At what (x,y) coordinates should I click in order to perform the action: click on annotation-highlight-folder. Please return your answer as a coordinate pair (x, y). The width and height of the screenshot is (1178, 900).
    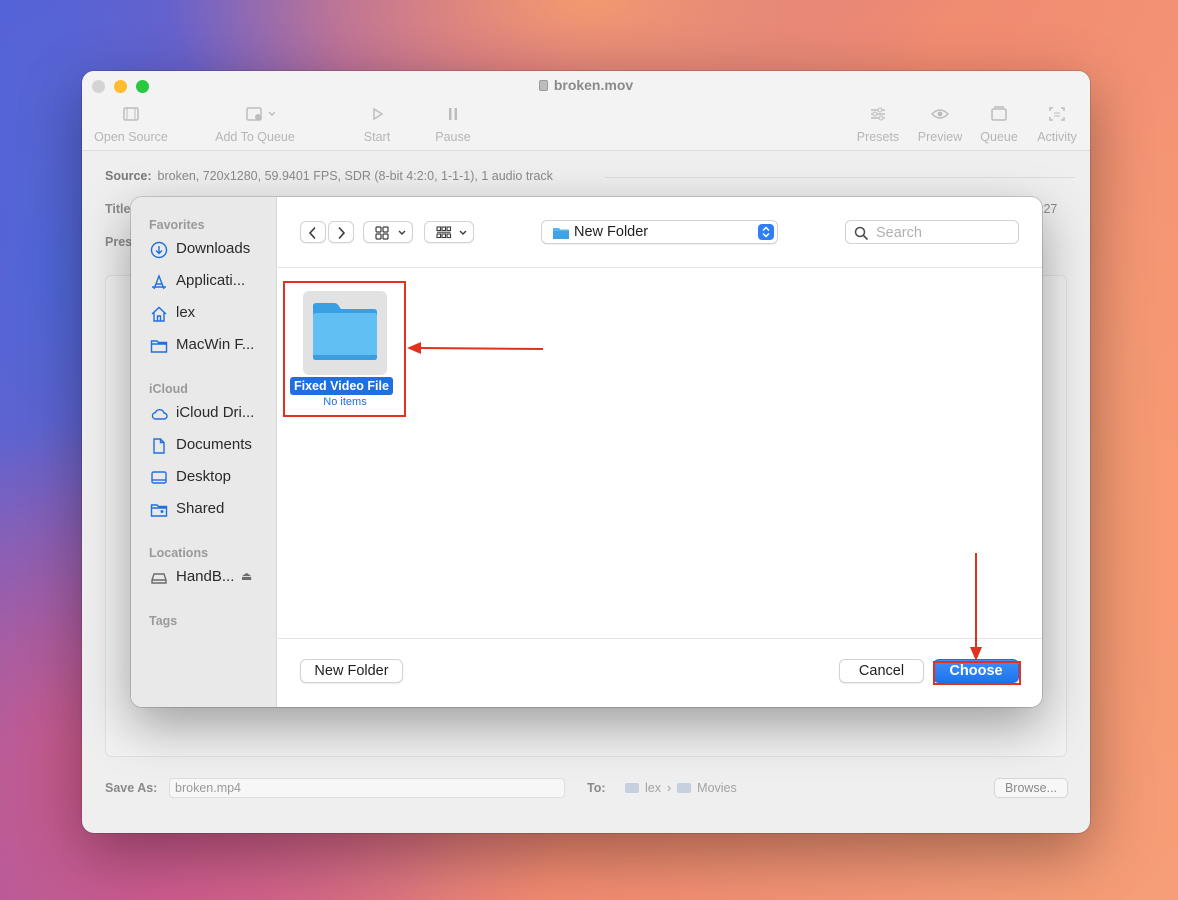
    Looking at the image, I should click on (344, 349).